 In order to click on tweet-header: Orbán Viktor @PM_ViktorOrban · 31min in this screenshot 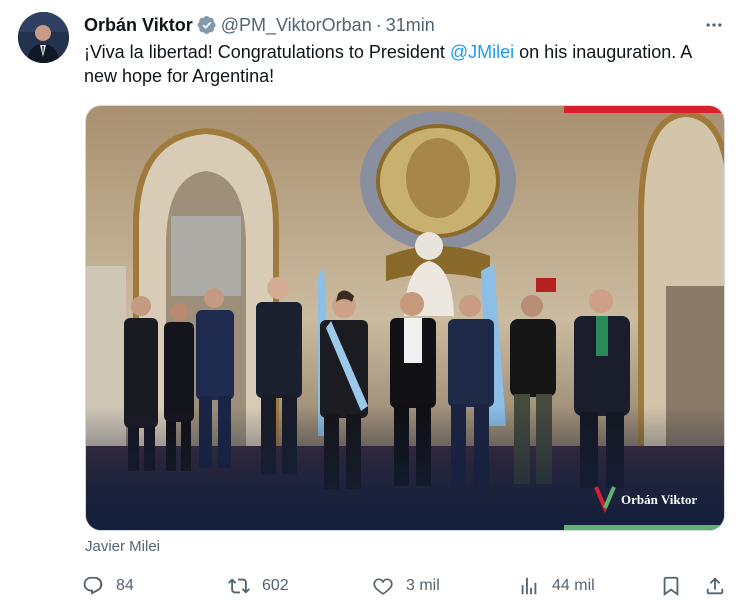, I will do `click(405, 25)`.